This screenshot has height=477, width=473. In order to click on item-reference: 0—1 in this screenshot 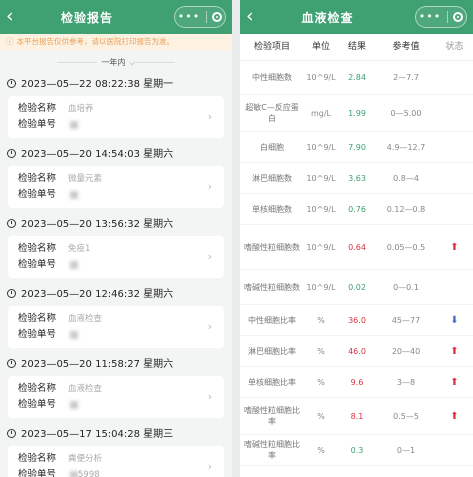, I will do `click(406, 450)`.